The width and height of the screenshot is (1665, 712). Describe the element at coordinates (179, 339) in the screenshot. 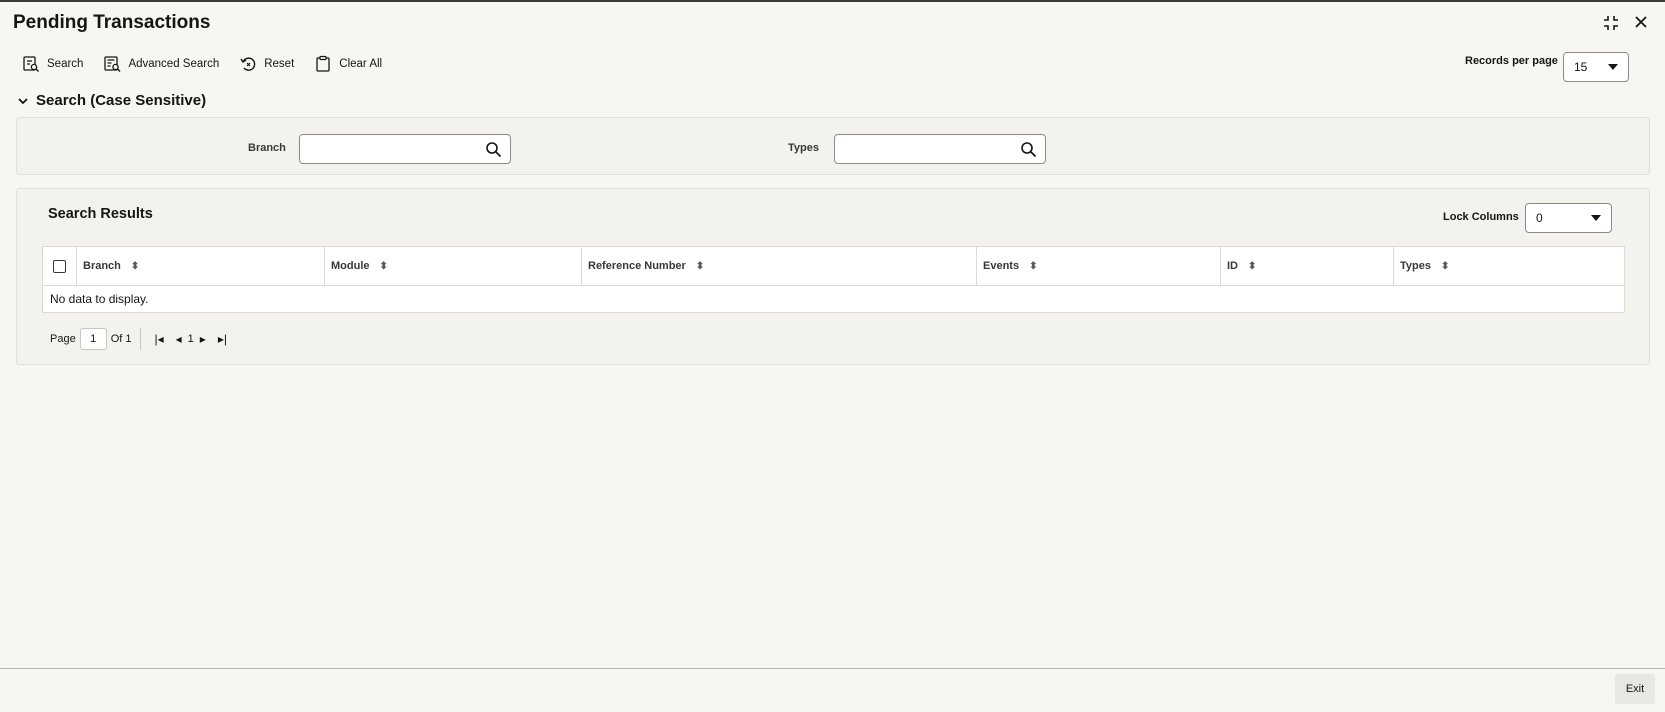

I see `previous-page-icon: ◂` at that location.